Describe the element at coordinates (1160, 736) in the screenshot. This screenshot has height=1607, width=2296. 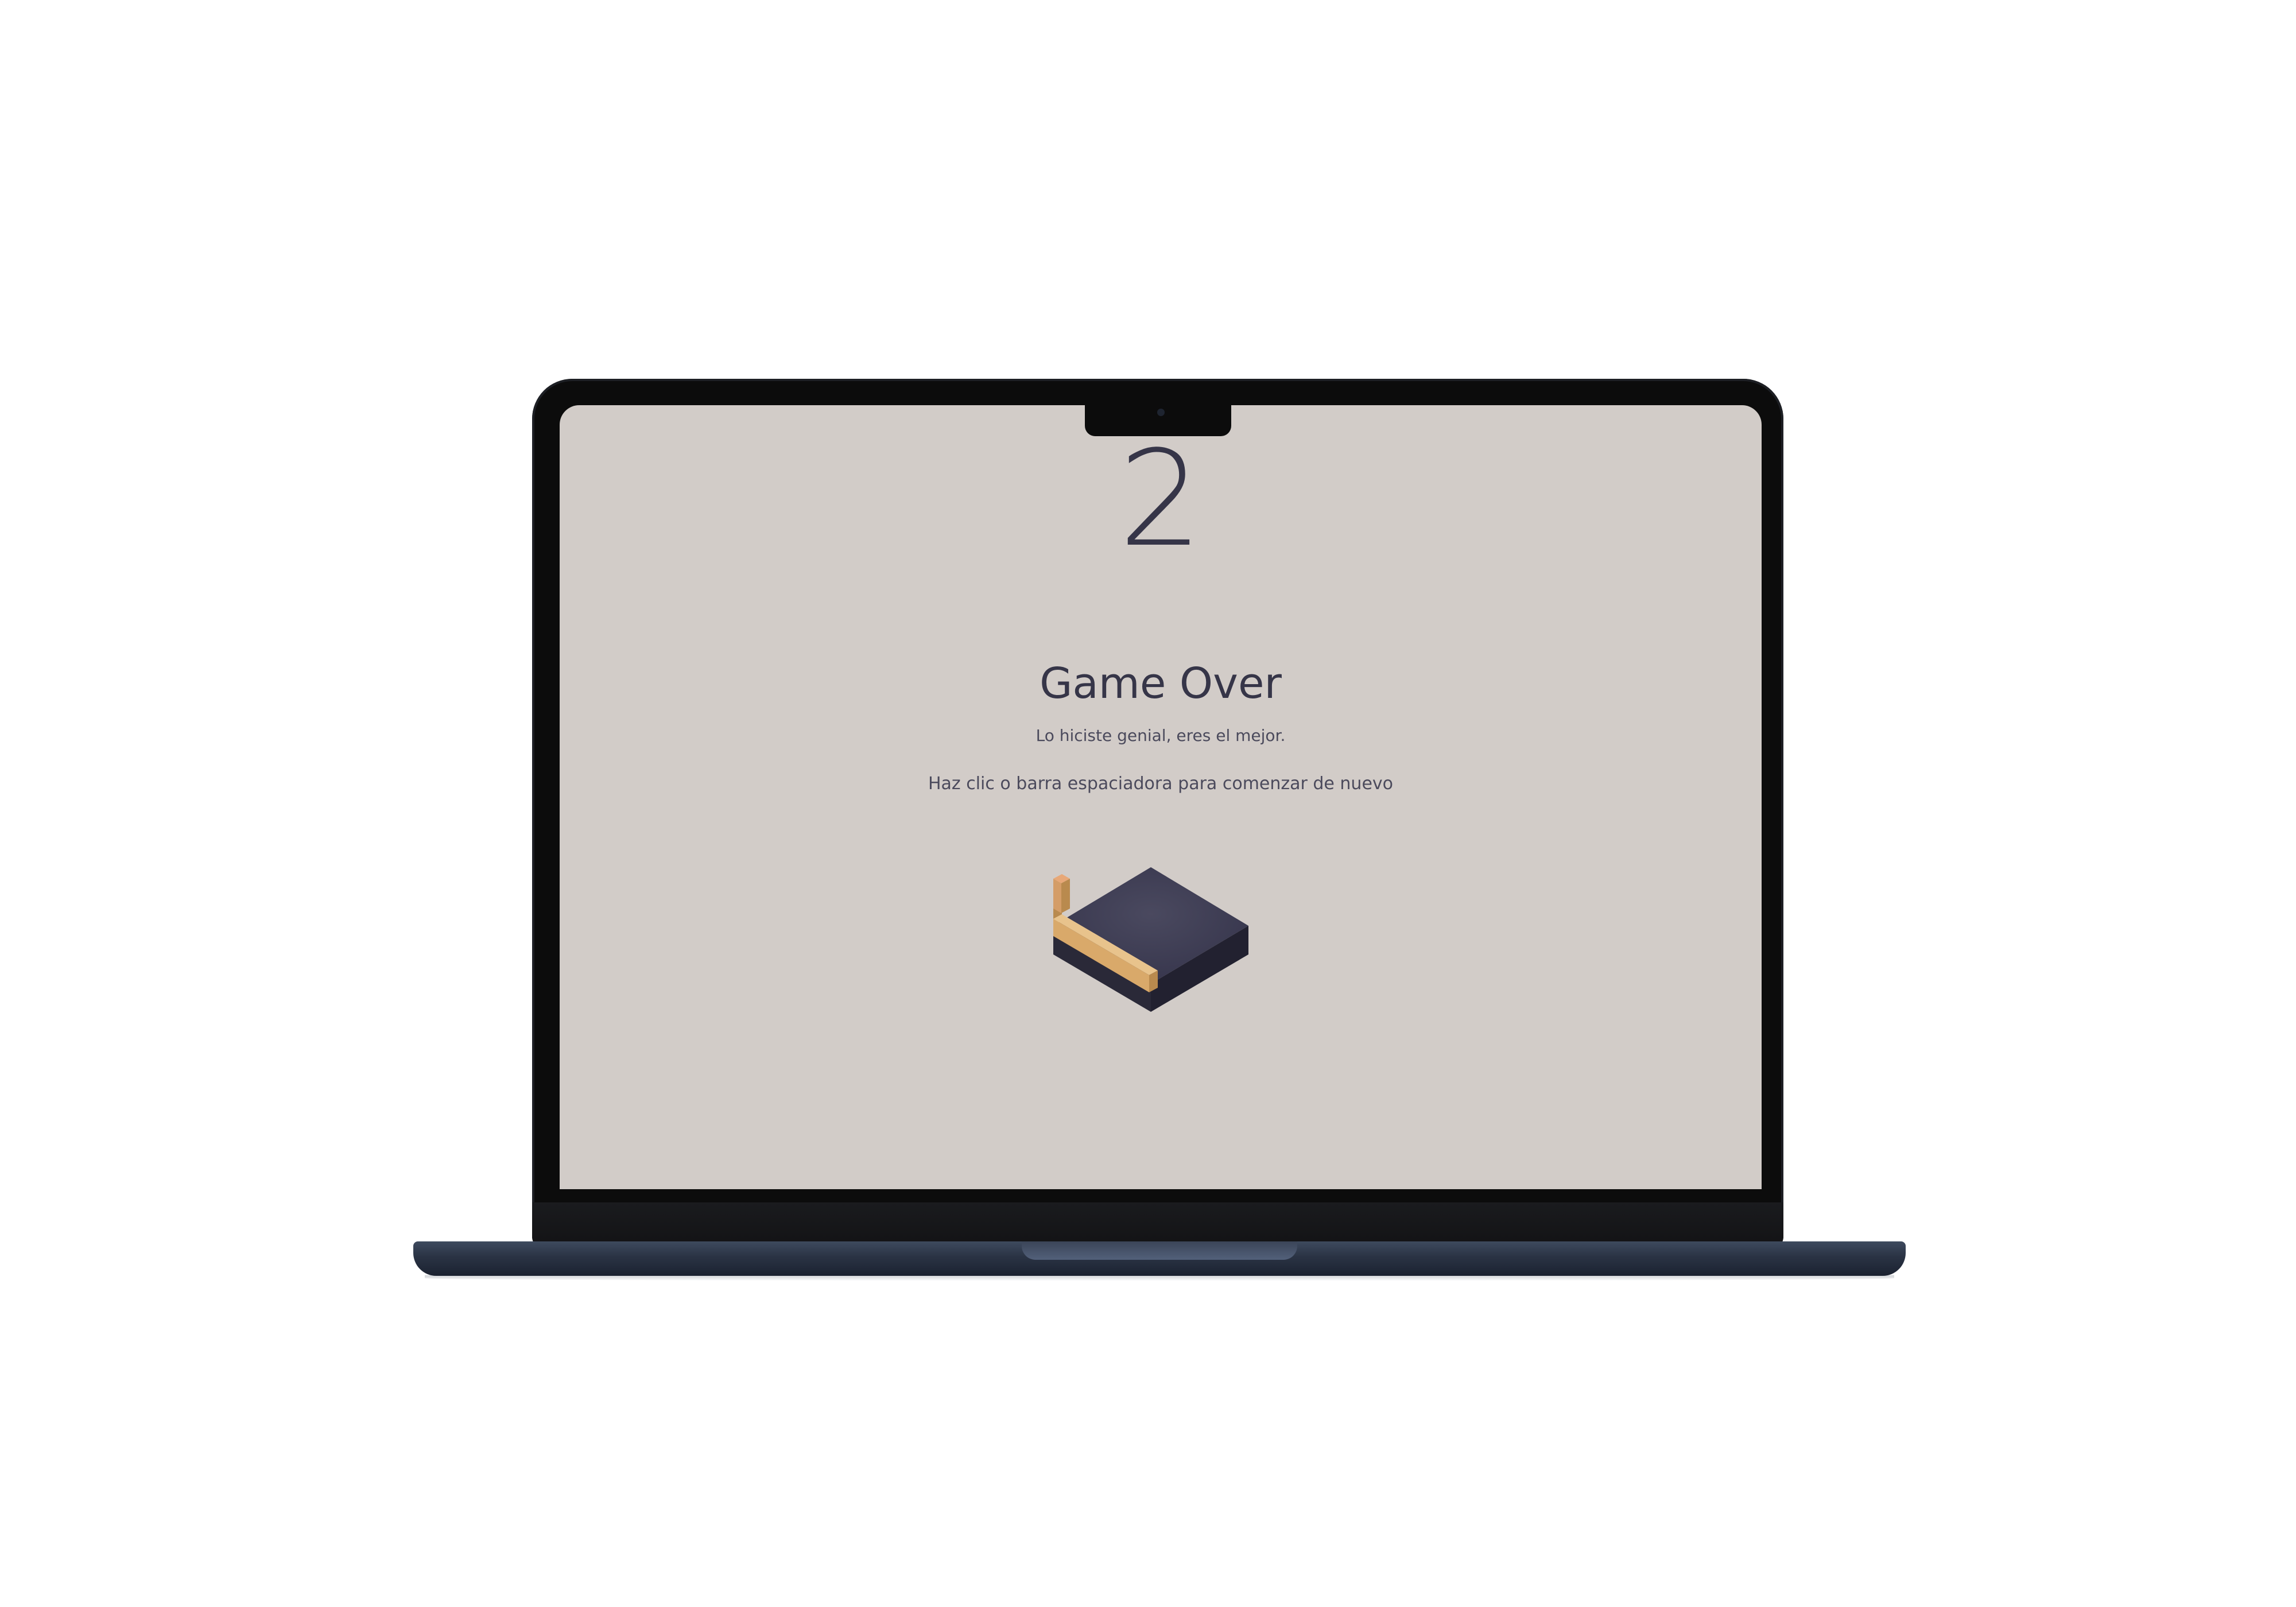
I see `game-over-subtitle: Lo hiciste genial, eres el mejor.` at that location.